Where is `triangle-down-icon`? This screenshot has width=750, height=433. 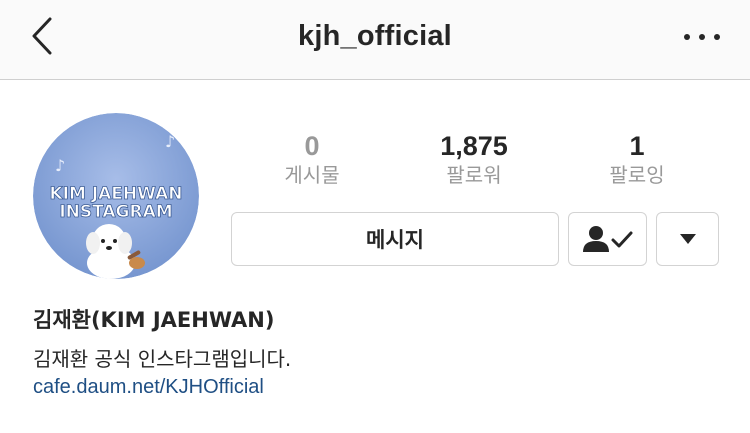 triangle-down-icon is located at coordinates (687, 239).